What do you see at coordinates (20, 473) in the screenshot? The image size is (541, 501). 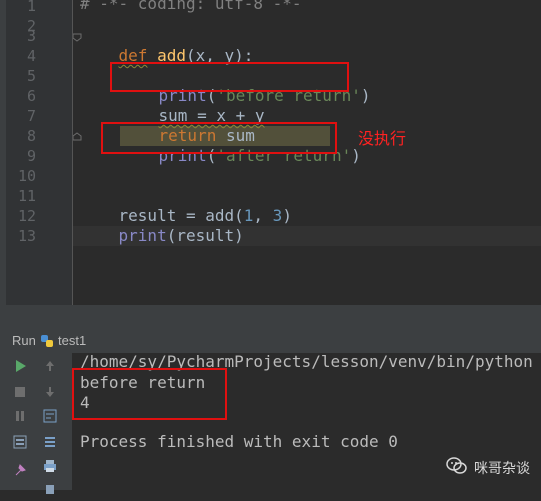 I see `pin-icon` at bounding box center [20, 473].